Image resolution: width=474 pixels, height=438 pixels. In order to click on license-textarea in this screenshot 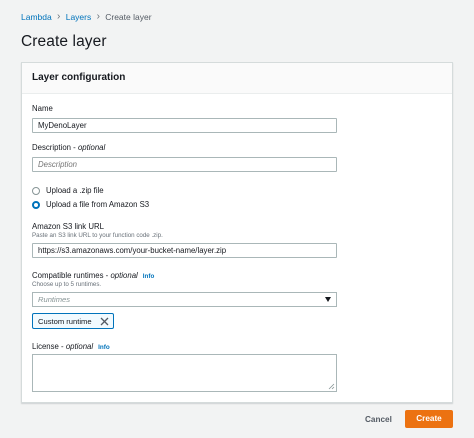, I will do `click(184, 373)`.